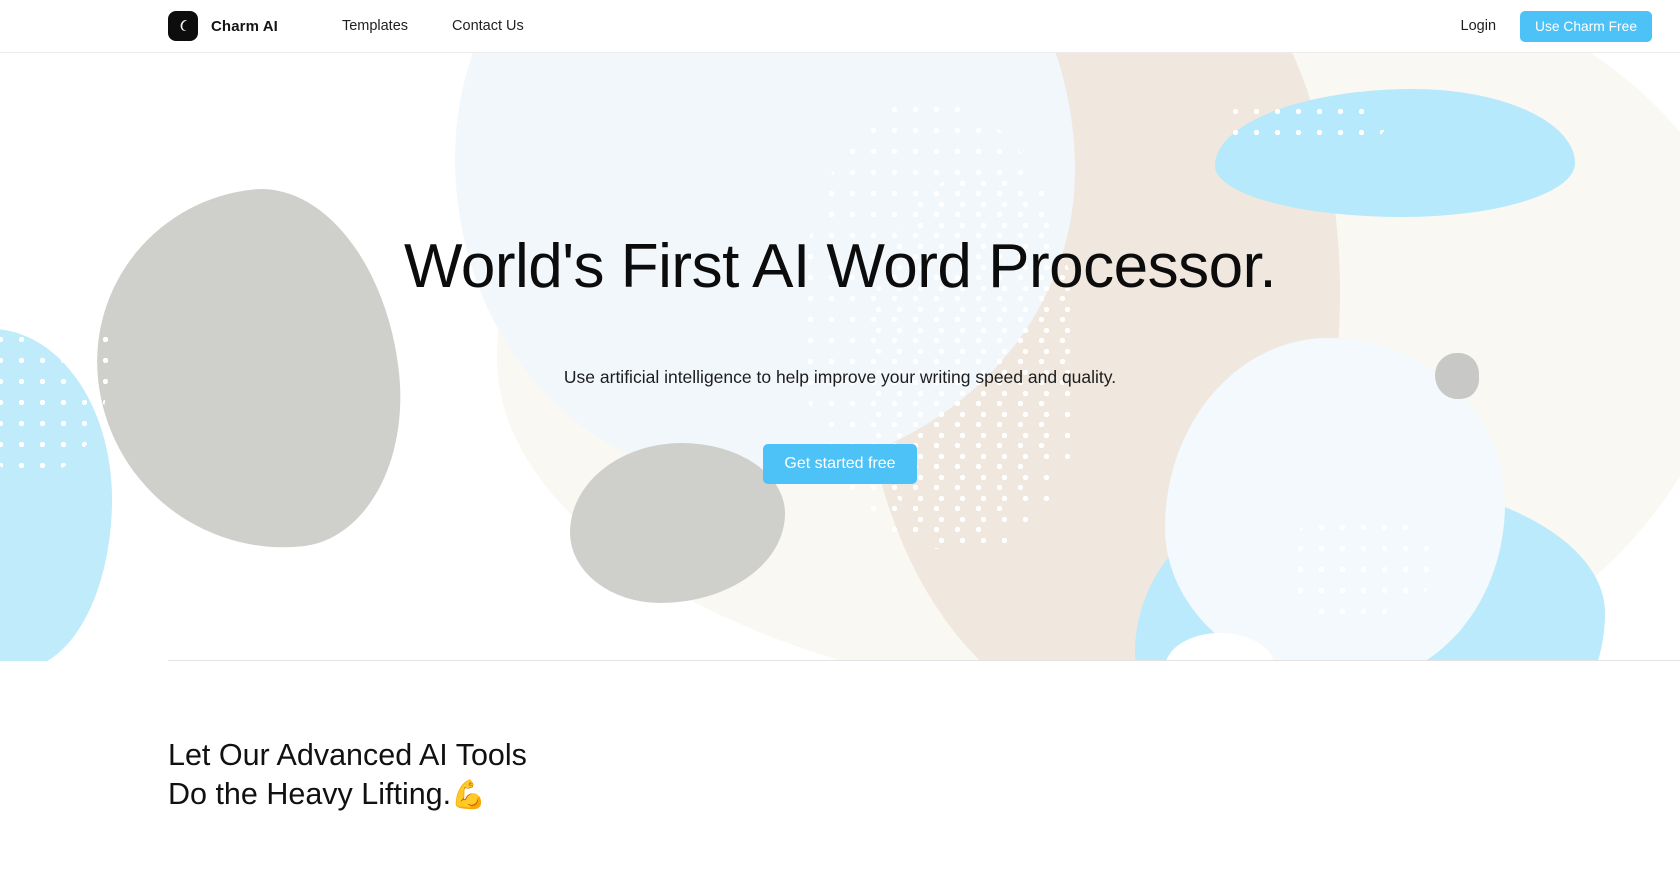  I want to click on nav-link-templates: Templates, so click(375, 26).